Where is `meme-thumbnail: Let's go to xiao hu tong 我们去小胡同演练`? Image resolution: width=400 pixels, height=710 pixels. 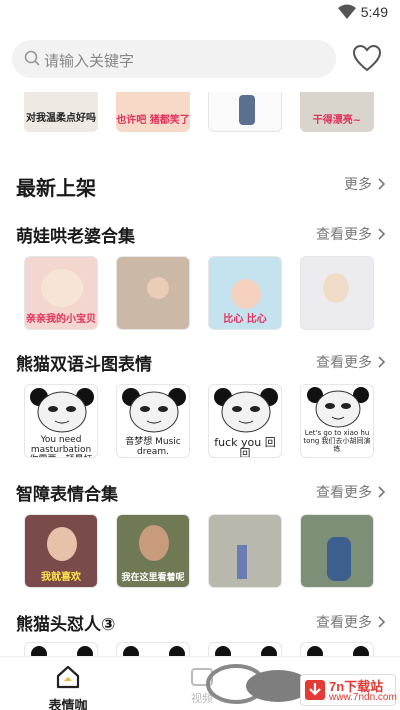
meme-thumbnail: Let's go to xiao hu tong 我们去小胡同演练 is located at coordinates (337, 421).